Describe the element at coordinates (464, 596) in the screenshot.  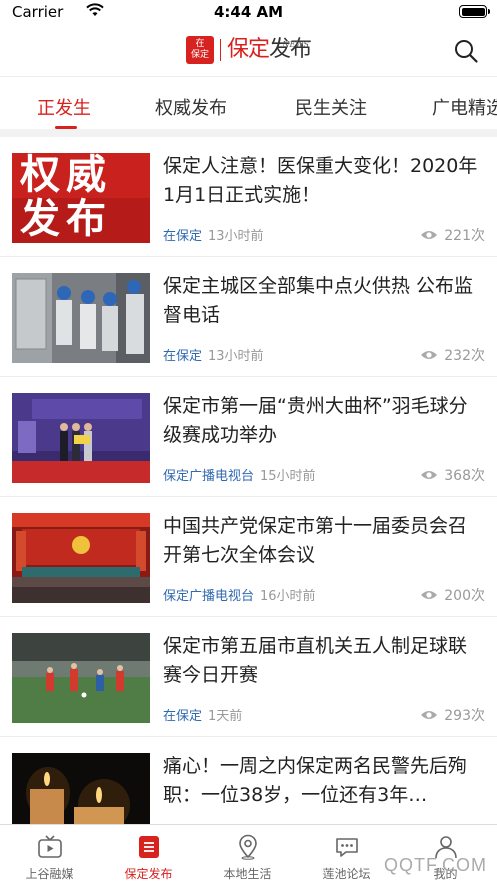
I see `news-views-count: 200次` at that location.